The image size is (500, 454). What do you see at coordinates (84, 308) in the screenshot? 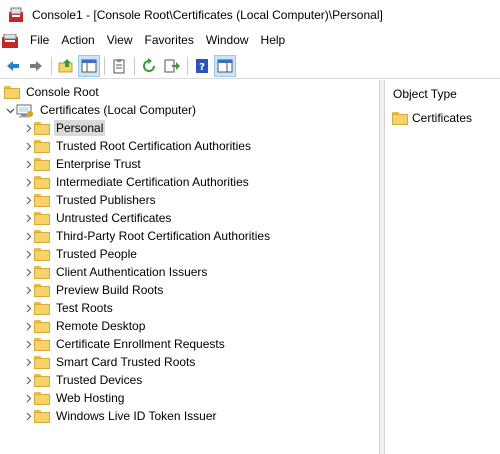
I see `tree-node-label: Test Roots` at bounding box center [84, 308].